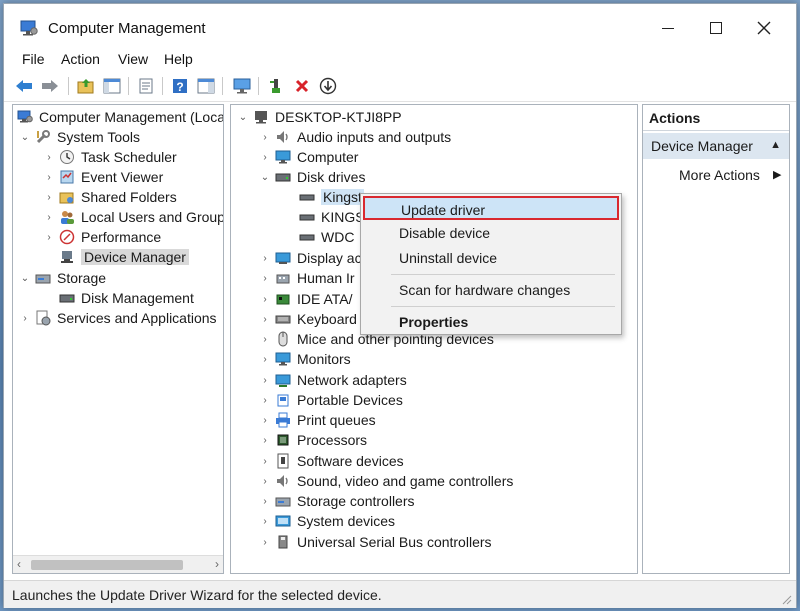  What do you see at coordinates (217, 564) in the screenshot?
I see `scroll-right-icon: ›` at bounding box center [217, 564].